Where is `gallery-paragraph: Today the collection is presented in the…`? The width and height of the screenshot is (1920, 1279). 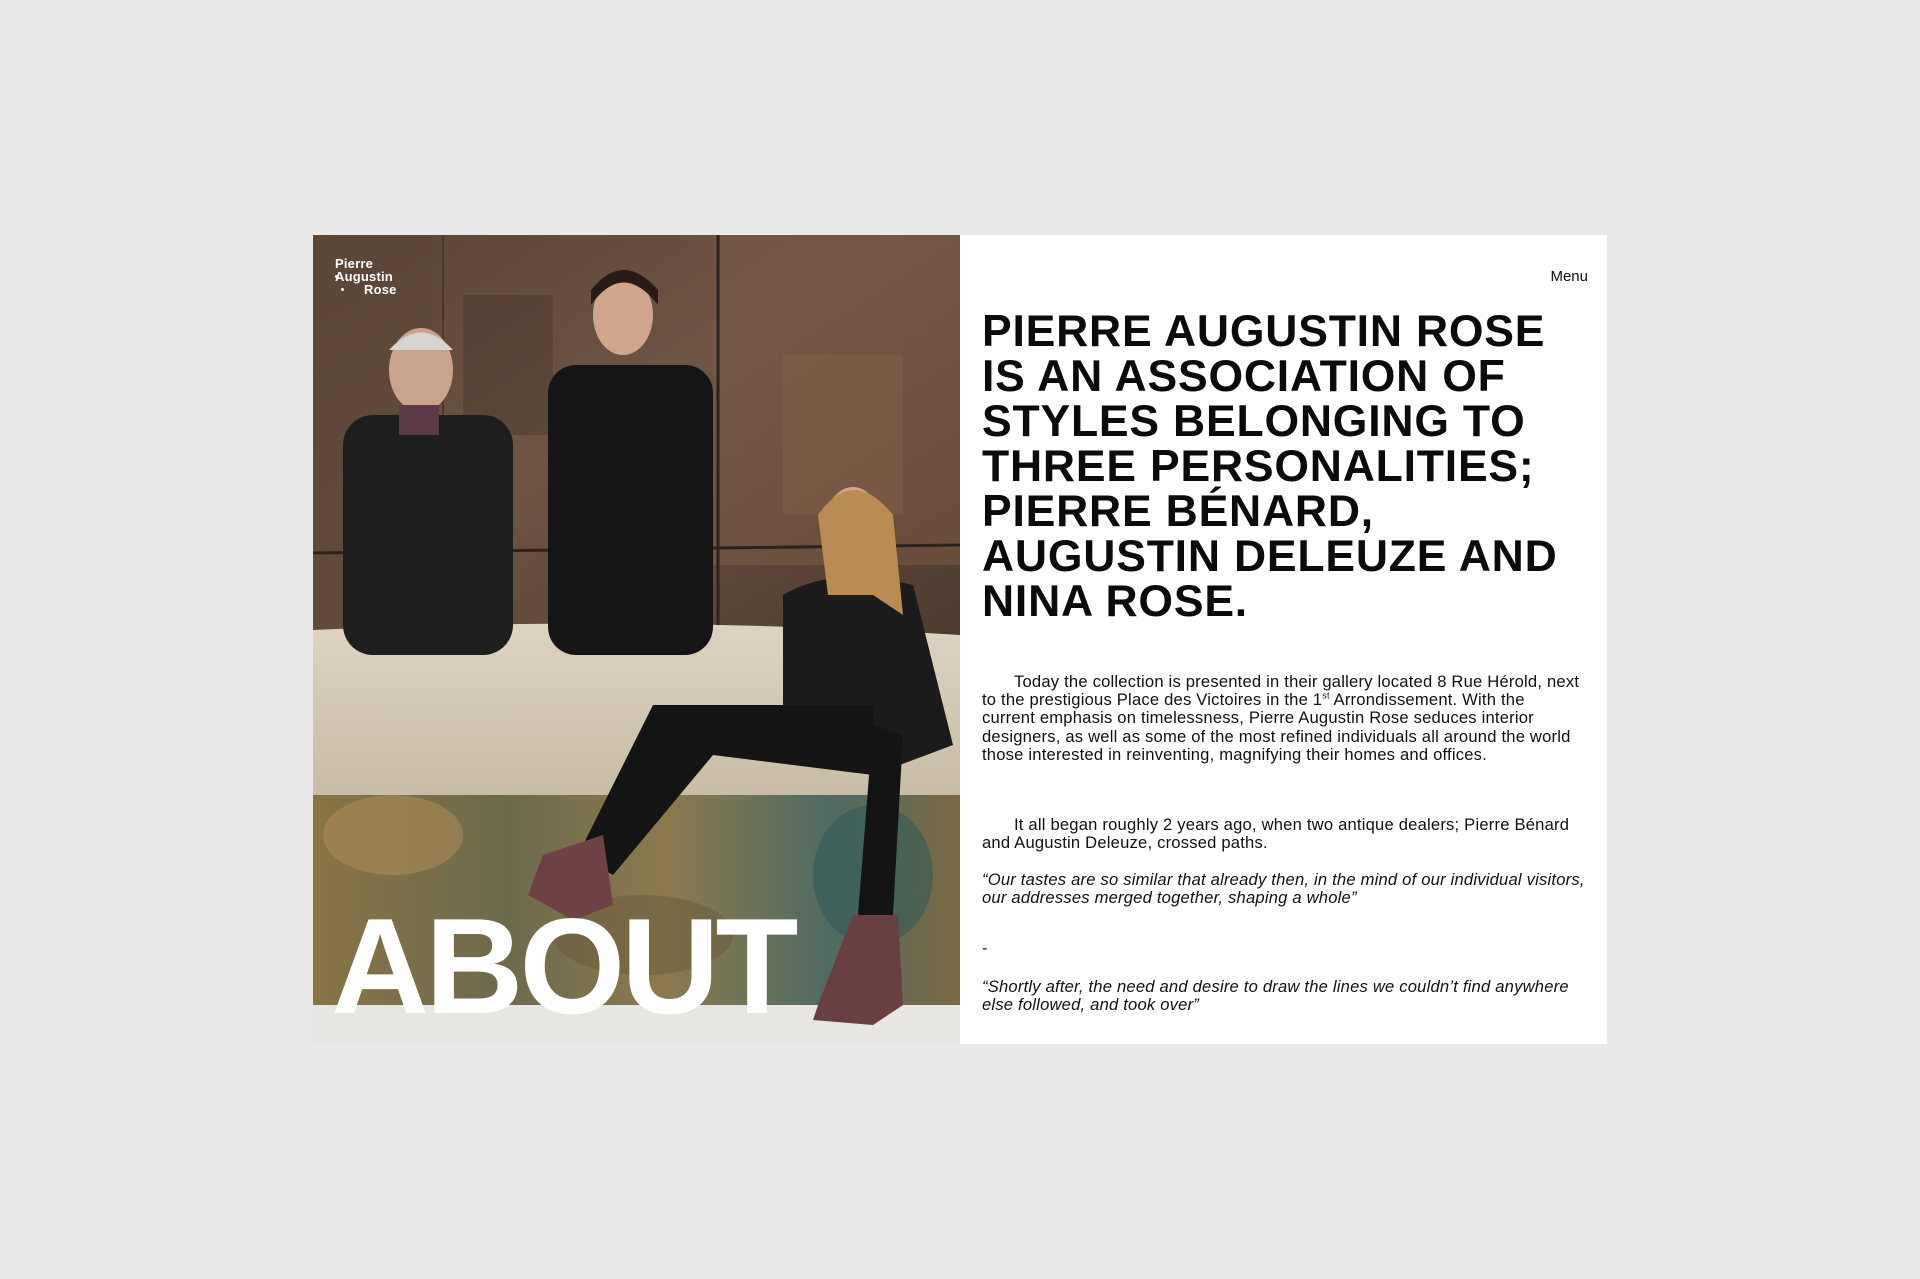
gallery-paragraph: Today the collection is presented in the… is located at coordinates (1282, 718).